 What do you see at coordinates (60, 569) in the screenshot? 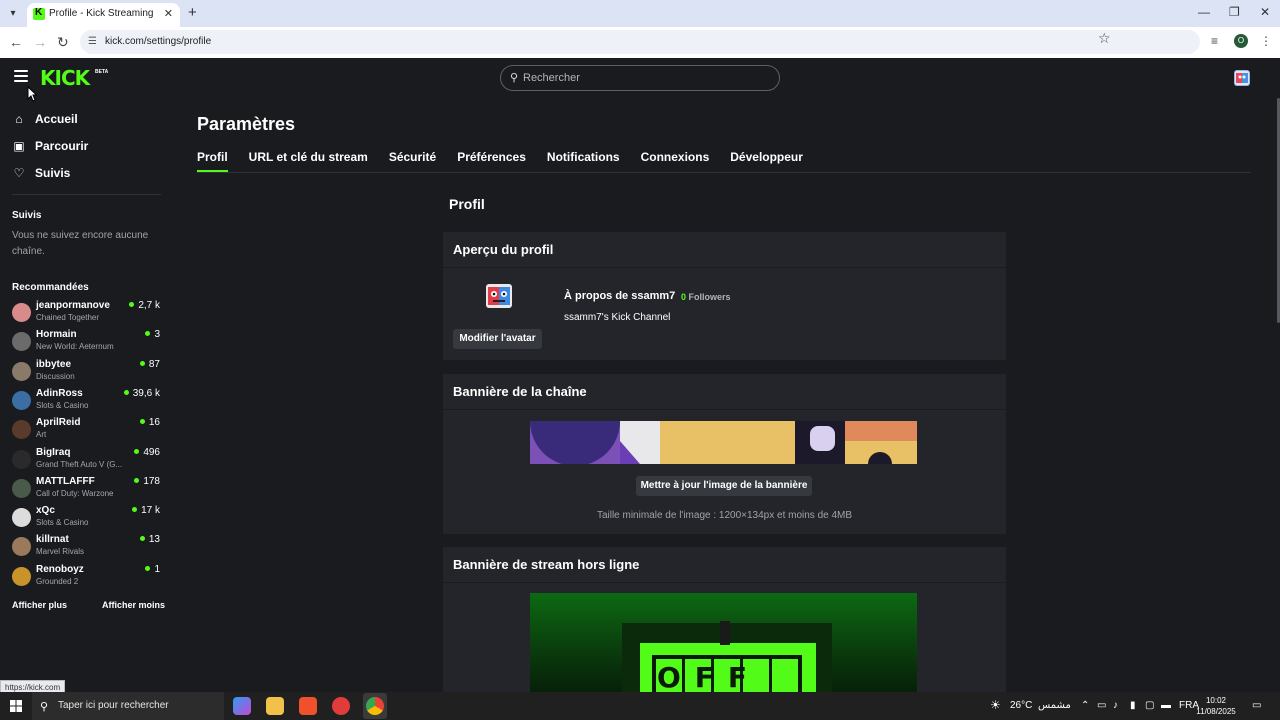
I see `channel-name: Renoboyz` at bounding box center [60, 569].